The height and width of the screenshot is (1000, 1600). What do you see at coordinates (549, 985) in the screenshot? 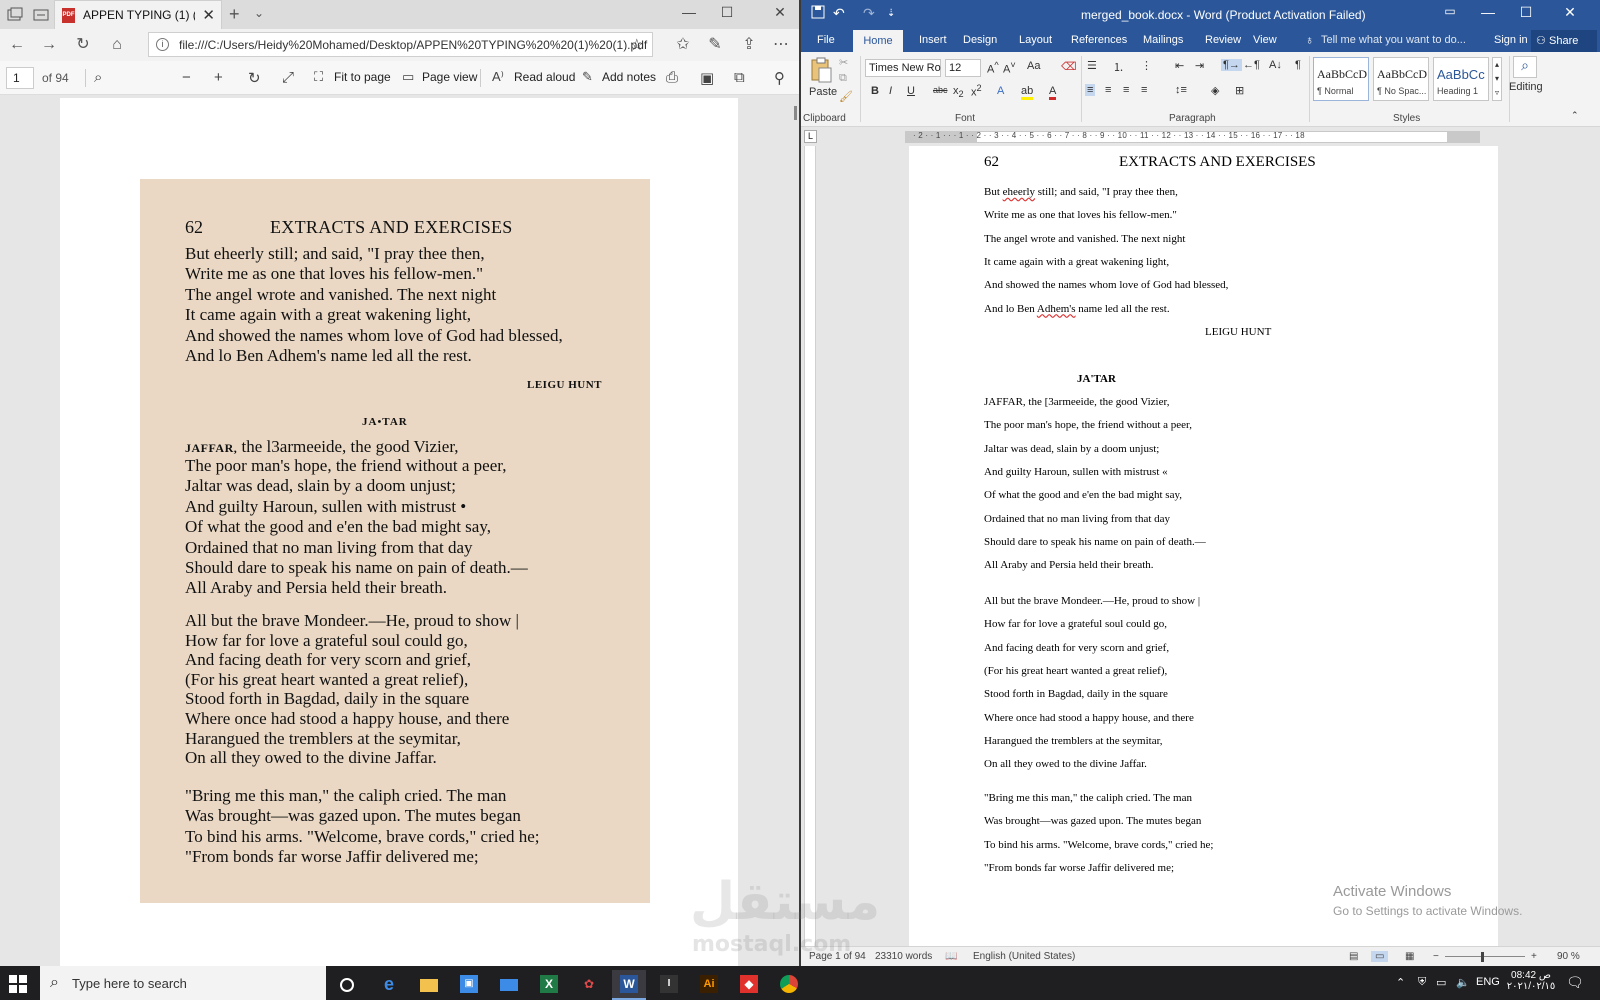
I see `excel-icon: X` at bounding box center [549, 985].